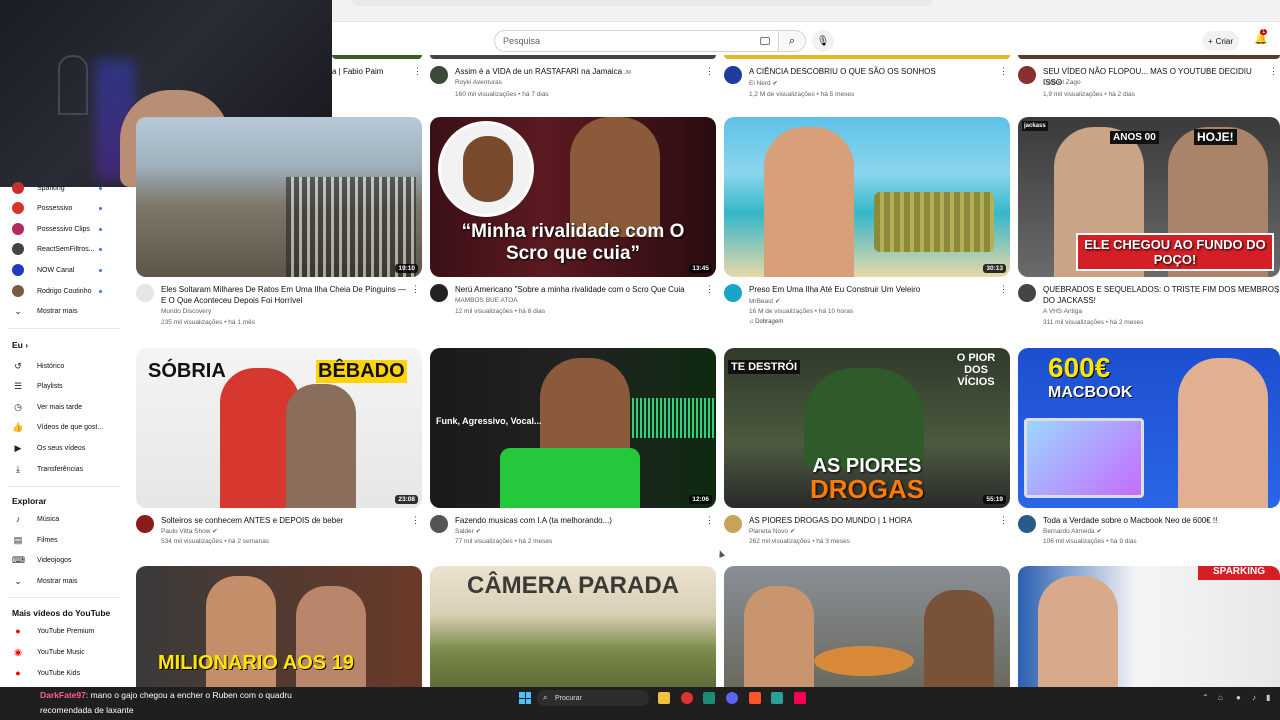 The image size is (1280, 720). Describe the element at coordinates (64, 673) in the screenshot. I see `sidebar-item-yt-kids: ● YouTube Kids` at that location.